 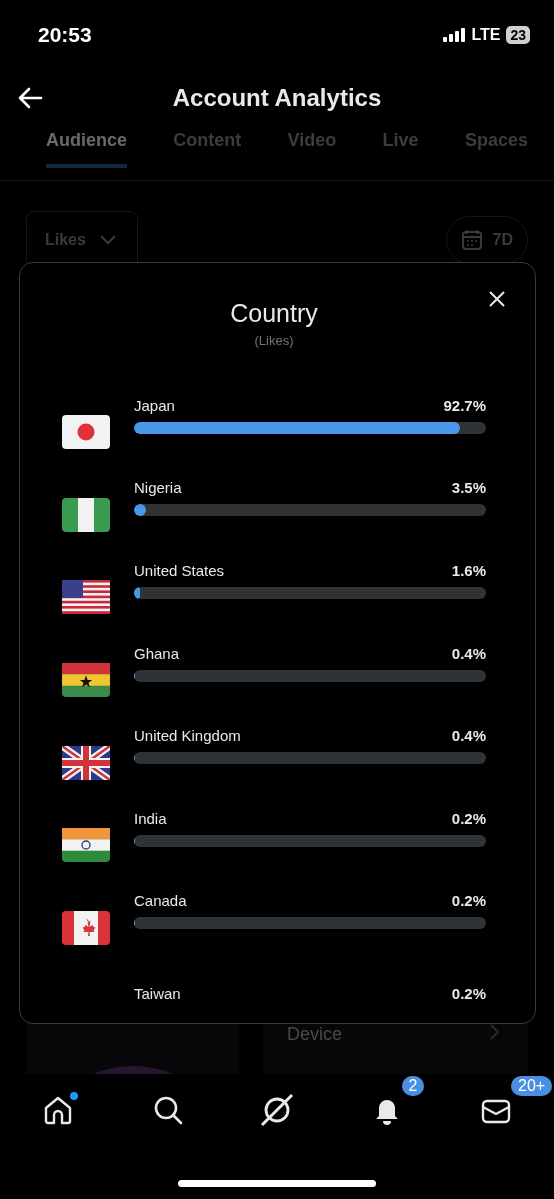 I want to click on status-time: 20:53, so click(x=65, y=35).